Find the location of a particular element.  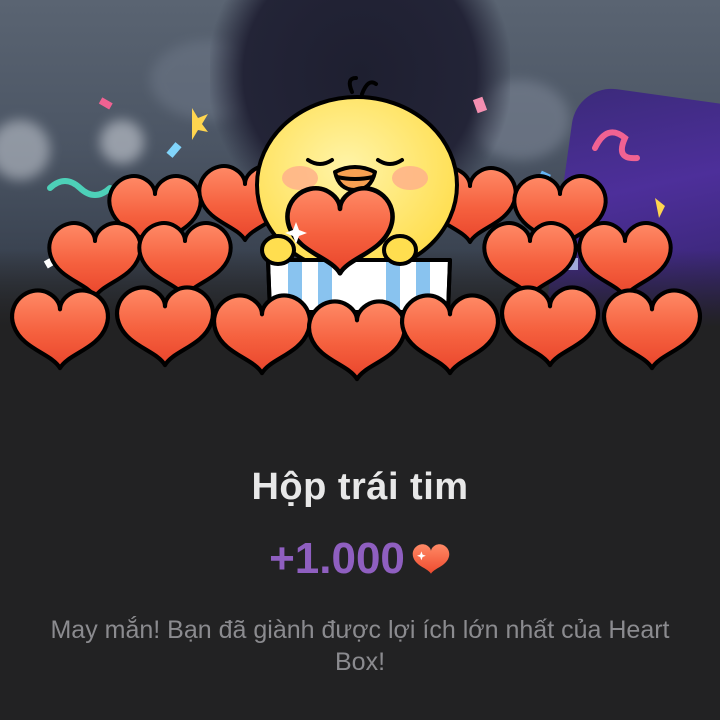

reward-amount: +1.000 is located at coordinates (337, 558).